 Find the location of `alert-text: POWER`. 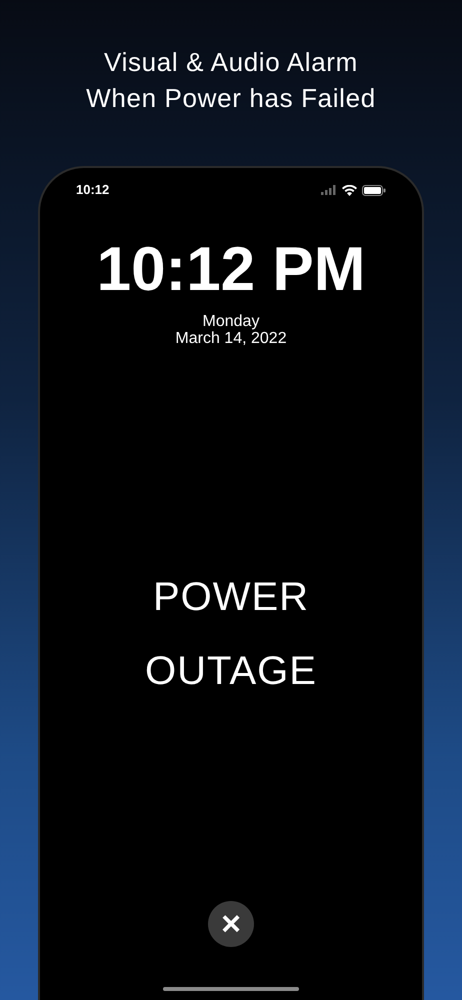

alert-text: POWER is located at coordinates (231, 597).